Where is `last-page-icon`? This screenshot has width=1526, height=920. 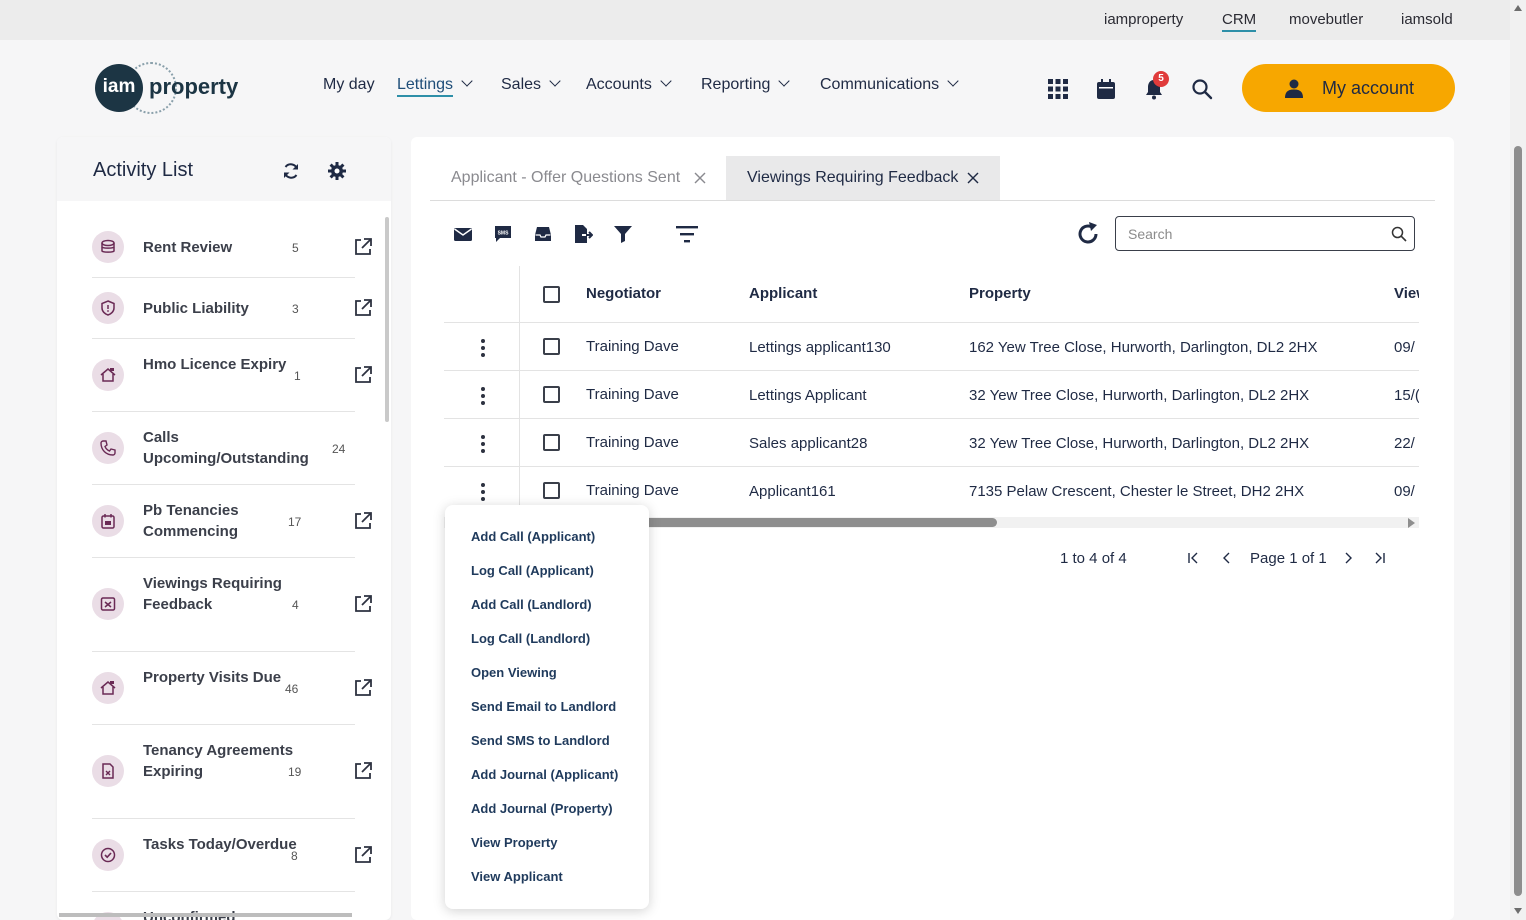 last-page-icon is located at coordinates (1380, 558).